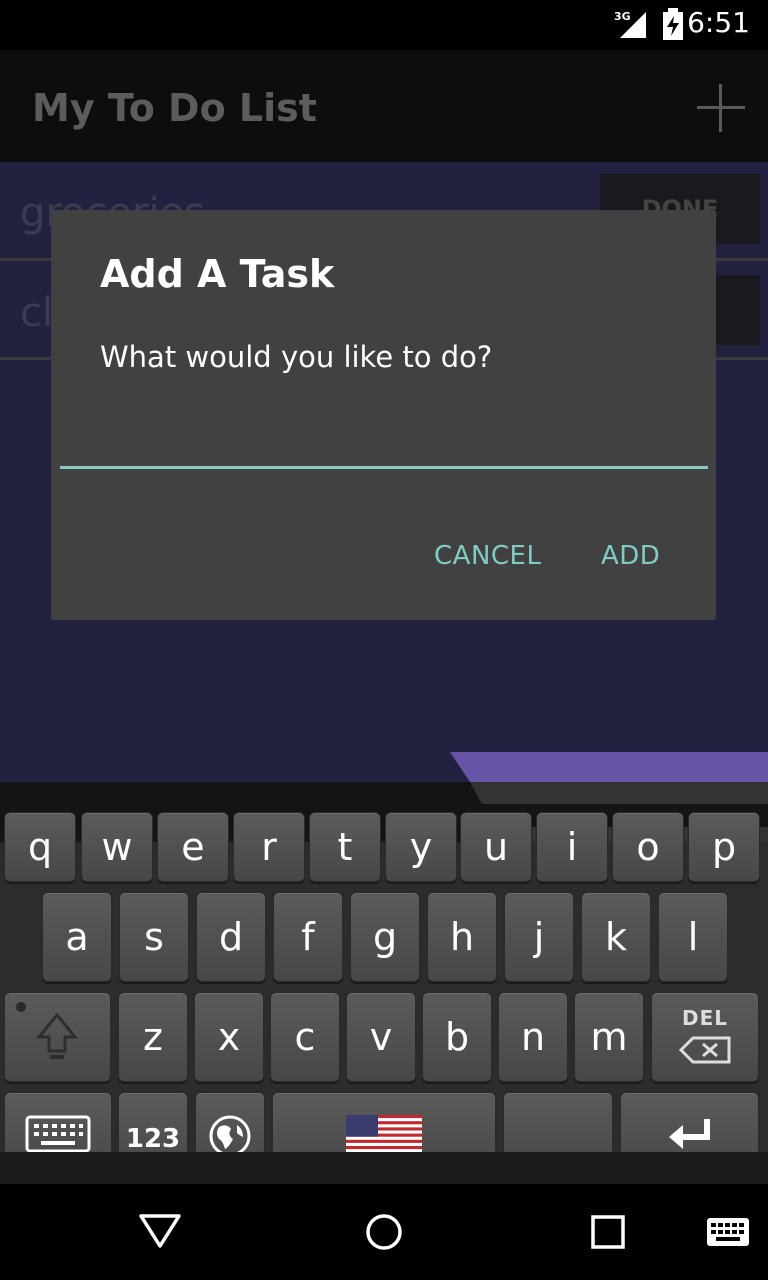 This screenshot has width=768, height=1280. I want to click on key-l: l, so click(693, 937).